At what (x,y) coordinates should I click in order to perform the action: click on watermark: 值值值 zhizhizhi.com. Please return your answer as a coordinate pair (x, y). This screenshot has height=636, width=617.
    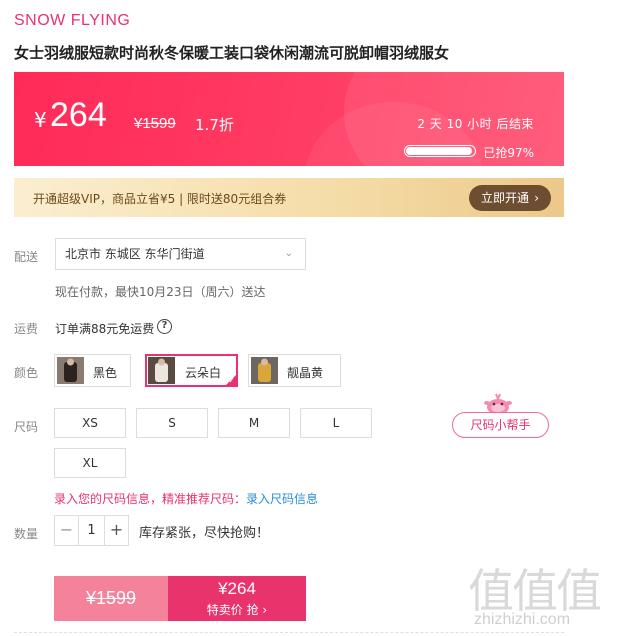
    Looking at the image, I should click on (542, 595).